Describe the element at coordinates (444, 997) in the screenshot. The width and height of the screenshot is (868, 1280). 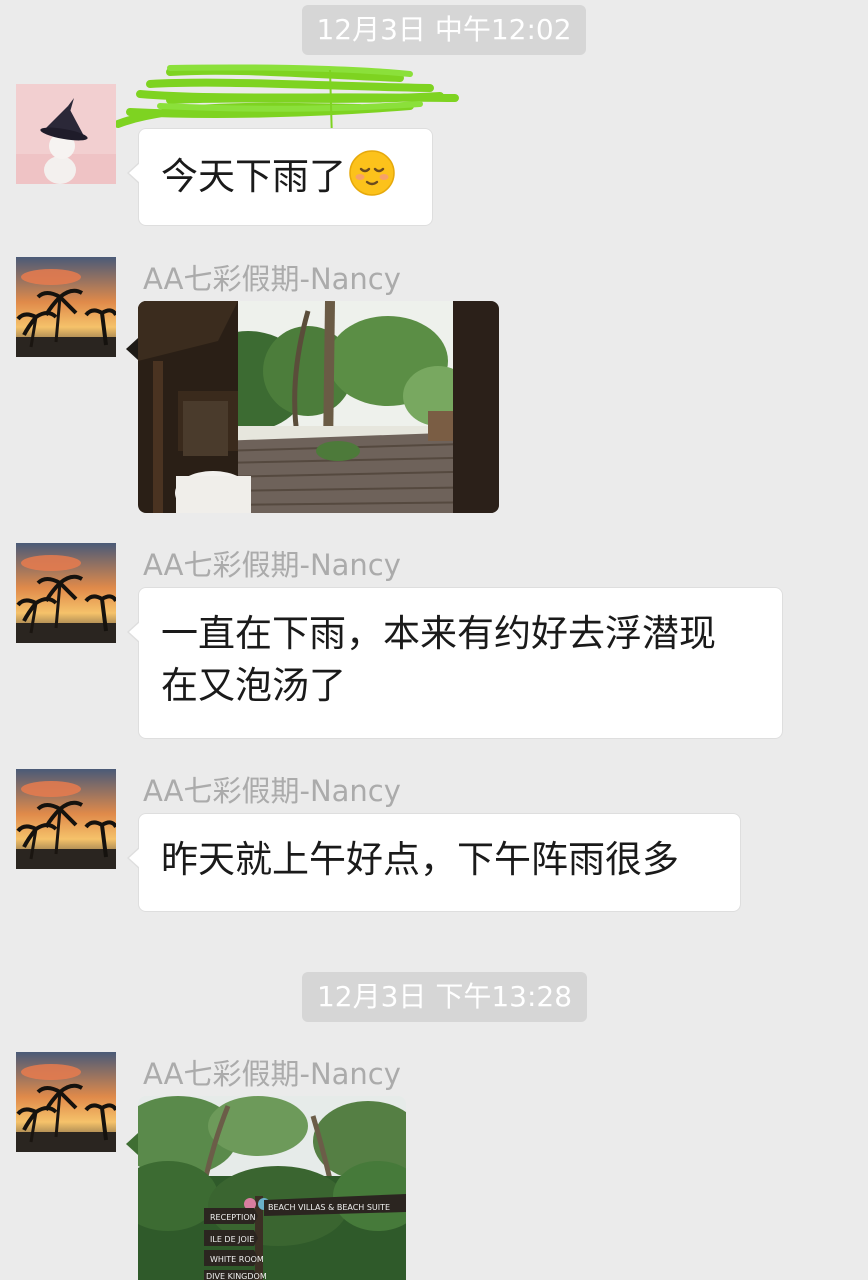
I see `timestamp-divider: 12月3日 下午13:28` at that location.